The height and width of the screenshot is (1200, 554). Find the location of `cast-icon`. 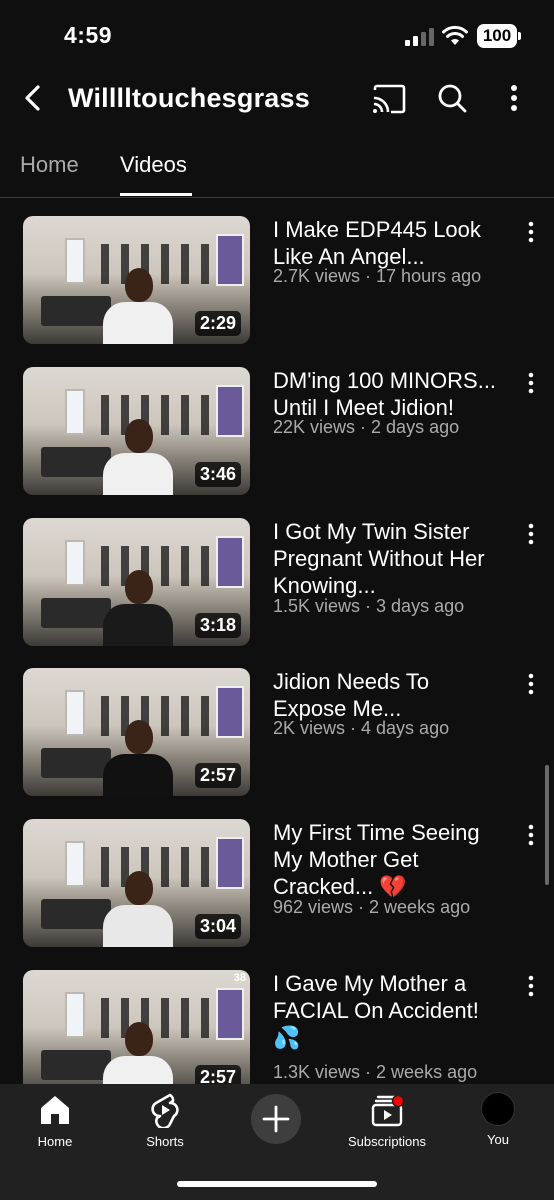

cast-icon is located at coordinates (389, 99).